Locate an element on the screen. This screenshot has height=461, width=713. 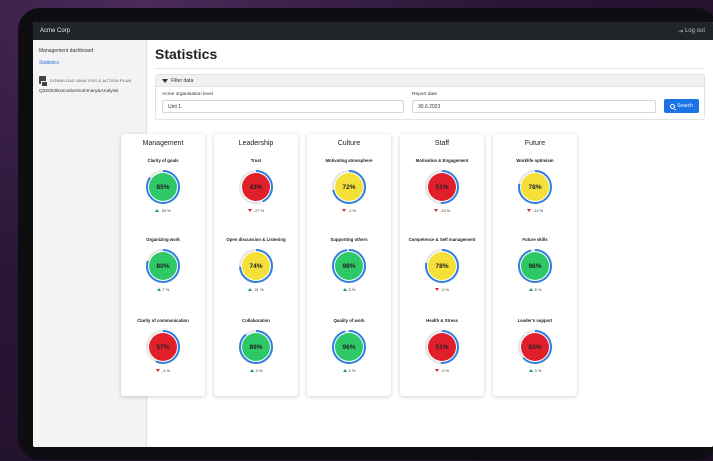
metric-trend: -27 % is located at coordinates (256, 210).